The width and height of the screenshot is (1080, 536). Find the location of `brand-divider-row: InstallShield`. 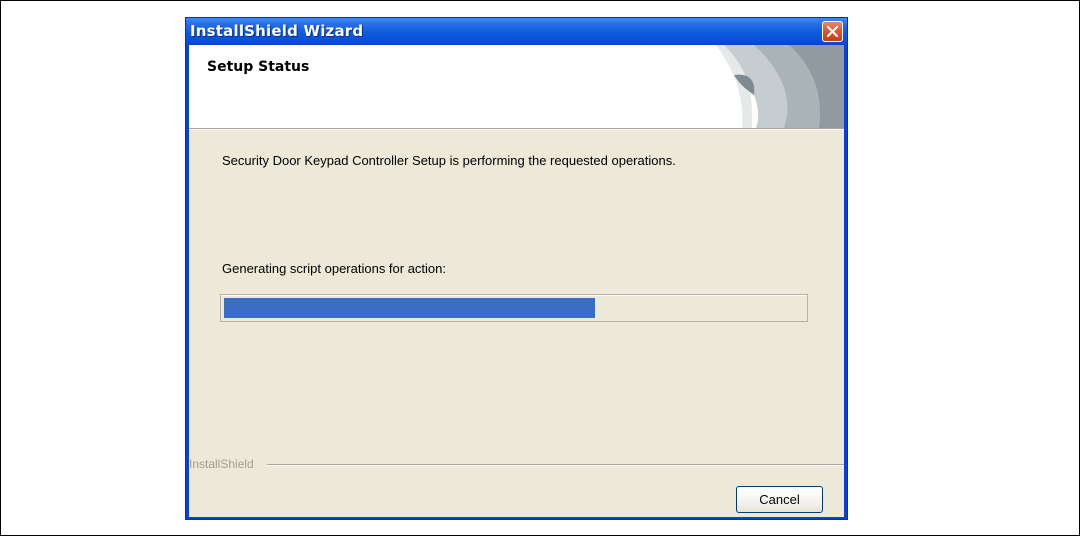

brand-divider-row: InstallShield is located at coordinates (516, 464).